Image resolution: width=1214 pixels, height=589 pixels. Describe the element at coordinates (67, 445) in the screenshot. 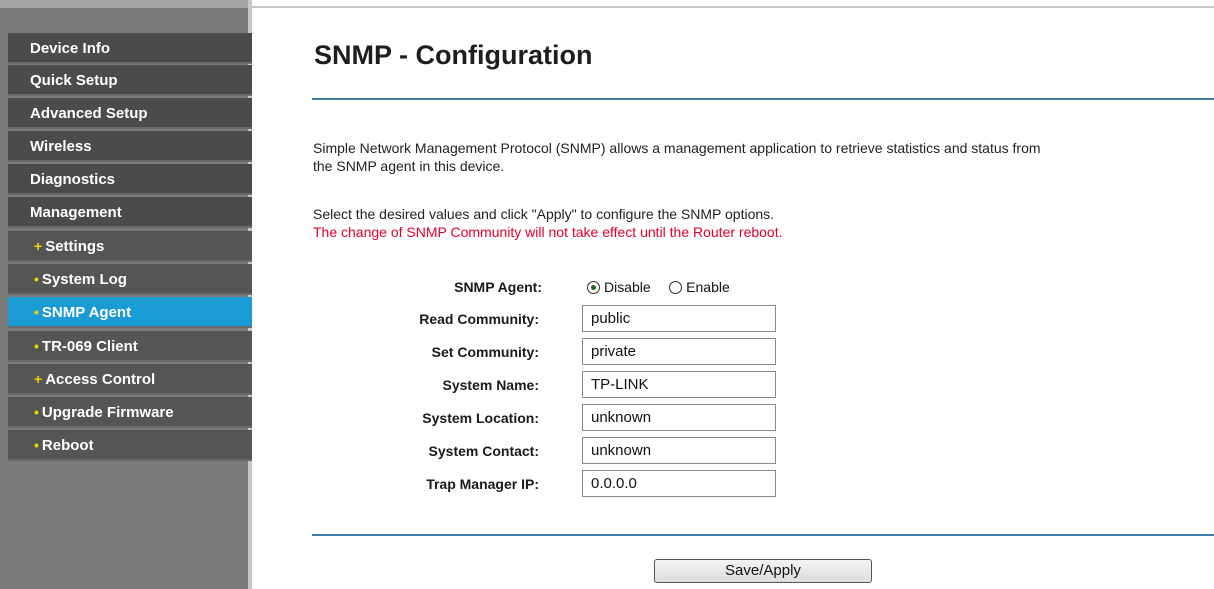

I see `sidebar-item-label: Reboot` at that location.